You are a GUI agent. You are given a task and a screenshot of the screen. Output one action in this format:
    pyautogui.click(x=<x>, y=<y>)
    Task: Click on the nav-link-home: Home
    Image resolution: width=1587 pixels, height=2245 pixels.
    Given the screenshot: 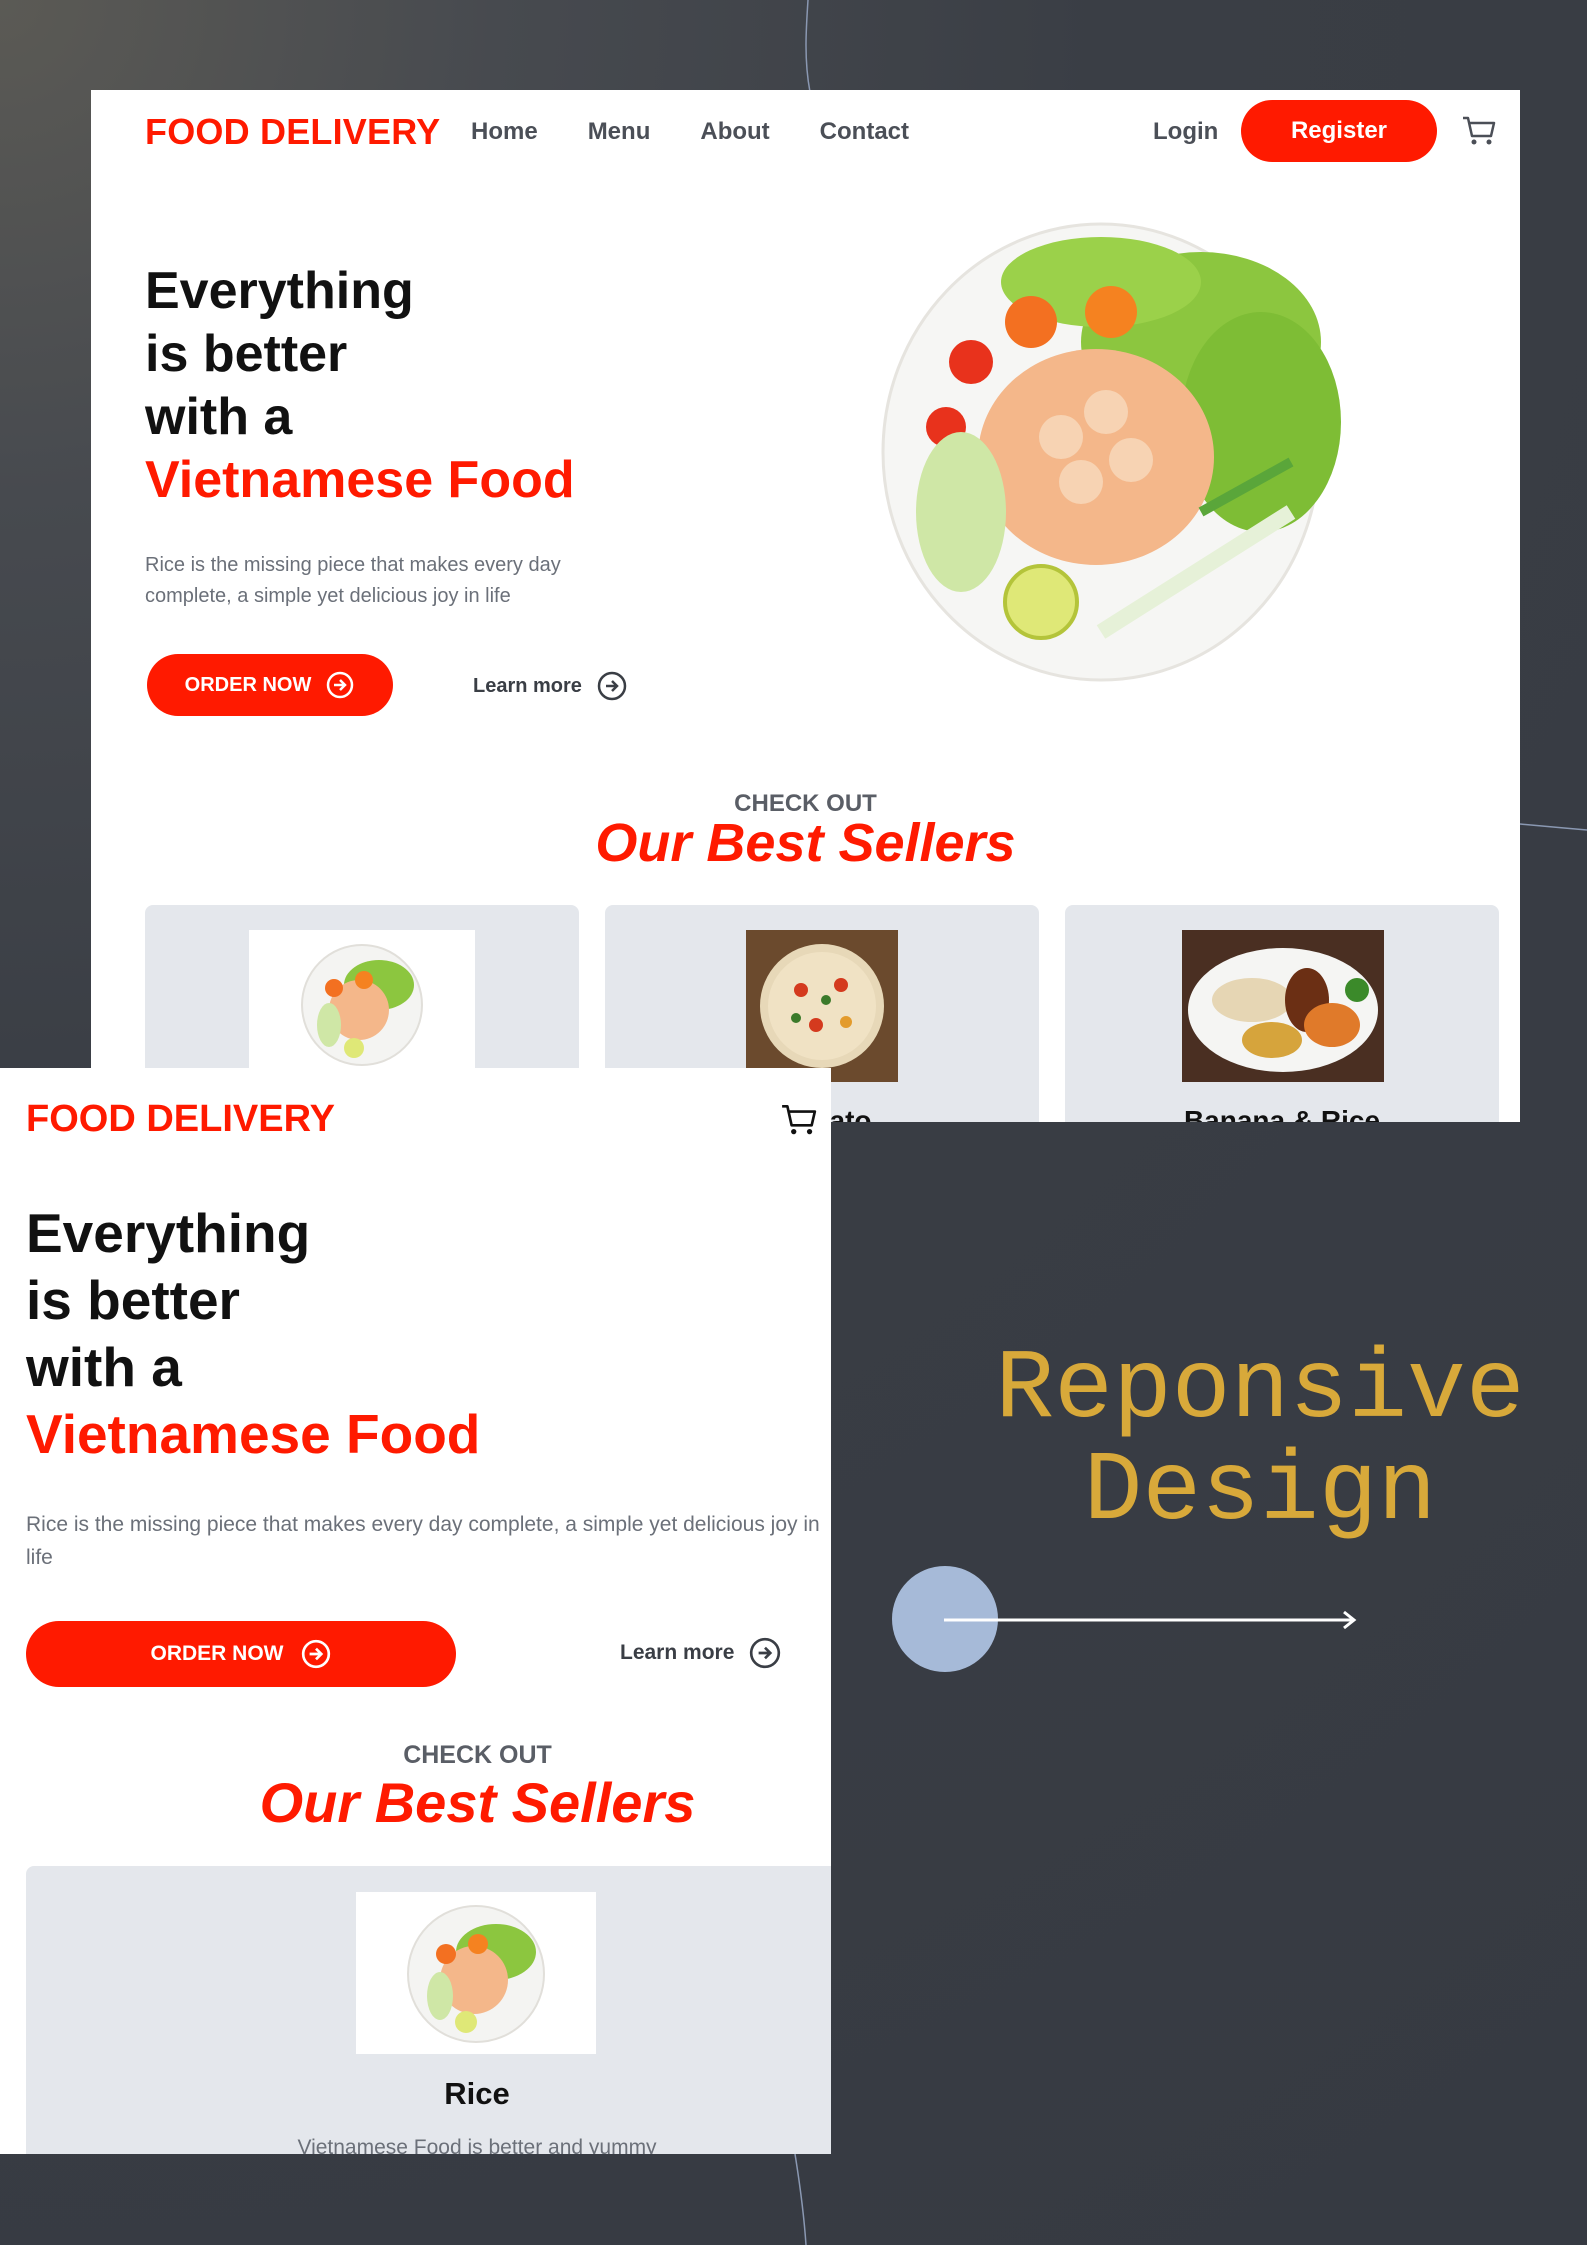 What is the action you would take?
    pyautogui.click(x=504, y=132)
    